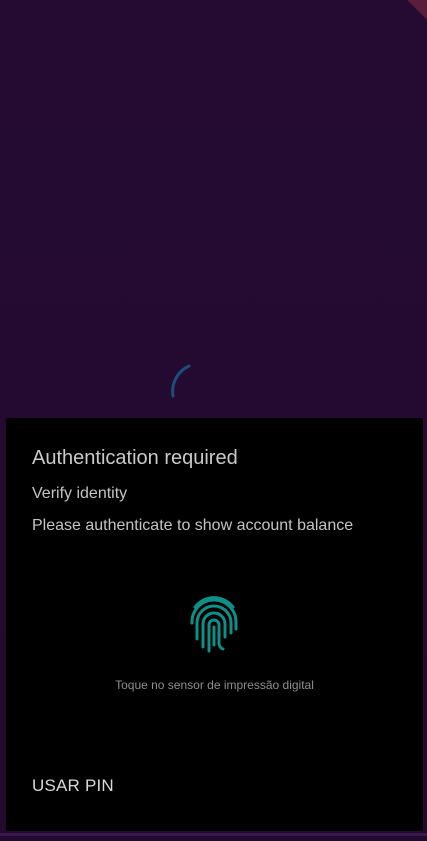 This screenshot has width=427, height=841. I want to click on bottom-border, so click(213, 834).